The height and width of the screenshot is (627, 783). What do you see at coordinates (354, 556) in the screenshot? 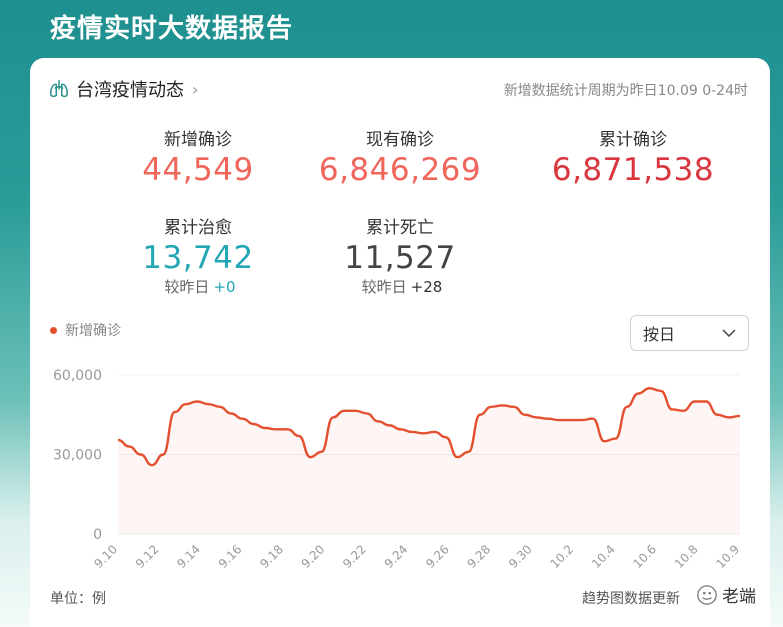
I see `x-tick-label: 9.22` at bounding box center [354, 556].